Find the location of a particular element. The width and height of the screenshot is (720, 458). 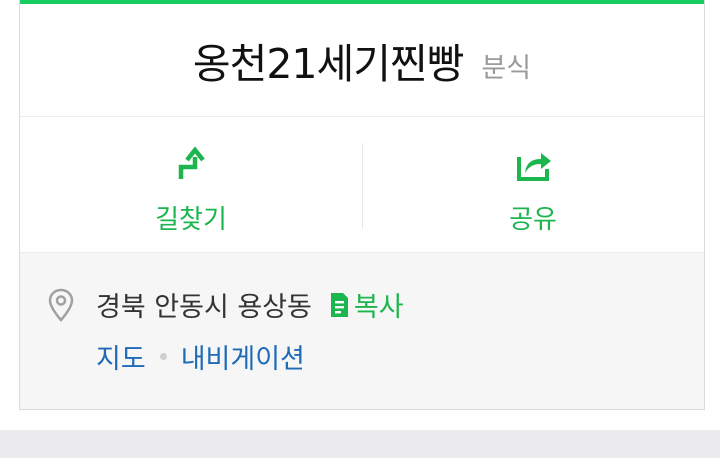

copy-label: 복사 is located at coordinates (378, 307).